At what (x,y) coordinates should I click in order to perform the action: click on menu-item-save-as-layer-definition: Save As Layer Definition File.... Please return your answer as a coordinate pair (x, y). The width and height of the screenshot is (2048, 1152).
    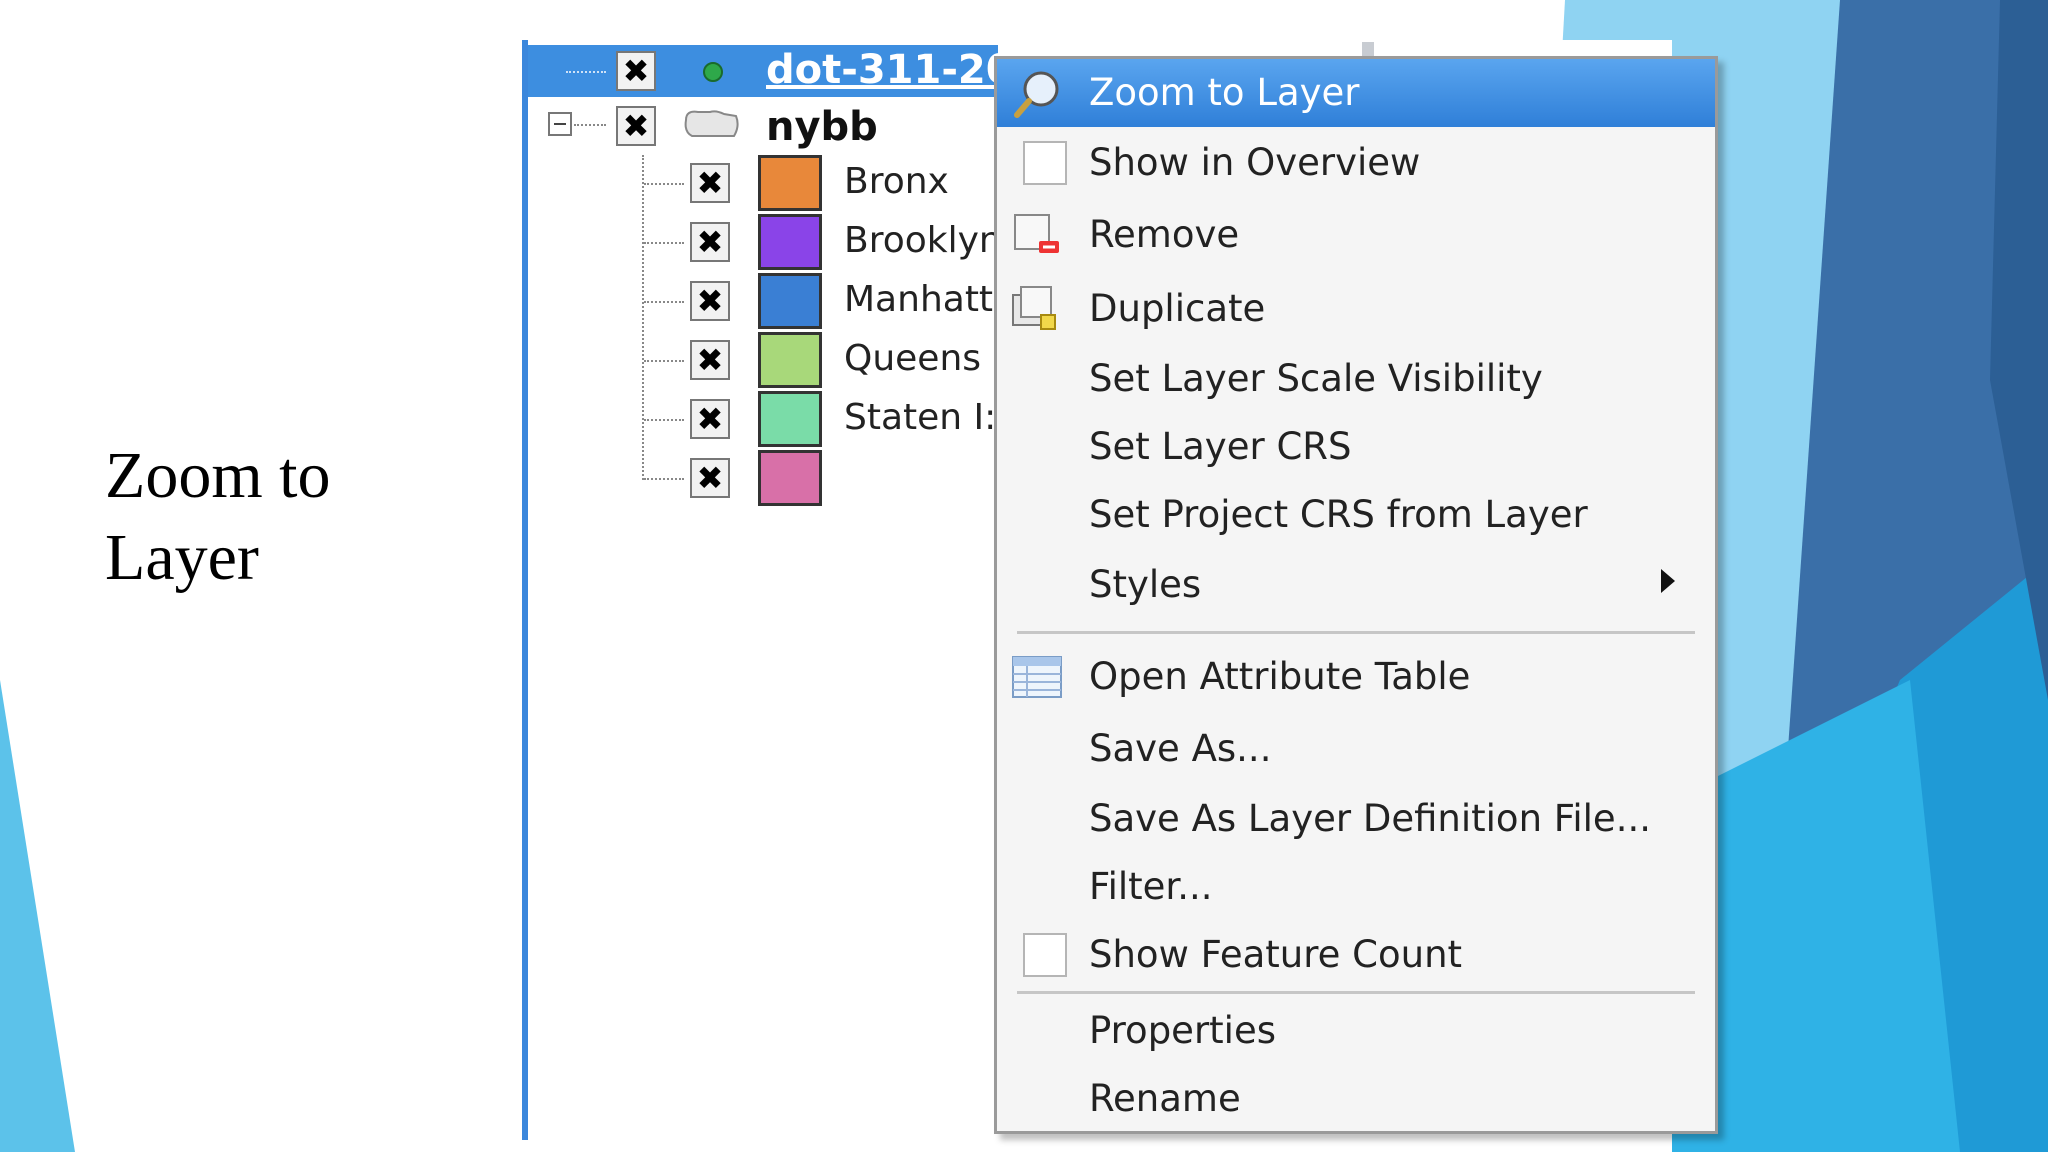
    Looking at the image, I should click on (1356, 819).